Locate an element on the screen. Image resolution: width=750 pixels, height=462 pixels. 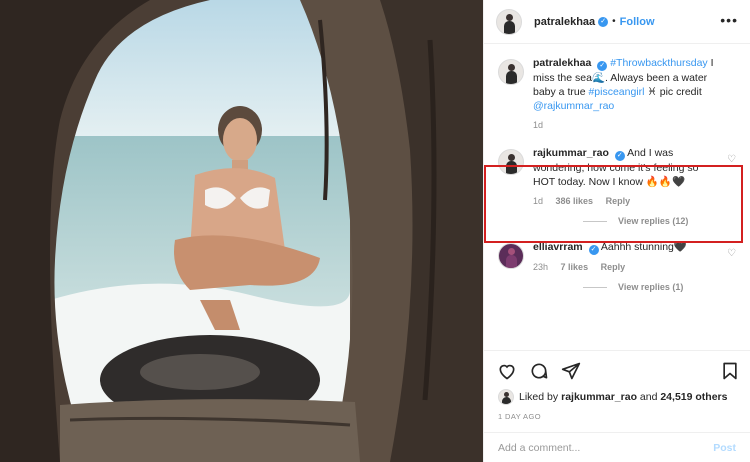
ellipsis-icon: ••• is located at coordinates (729, 20).